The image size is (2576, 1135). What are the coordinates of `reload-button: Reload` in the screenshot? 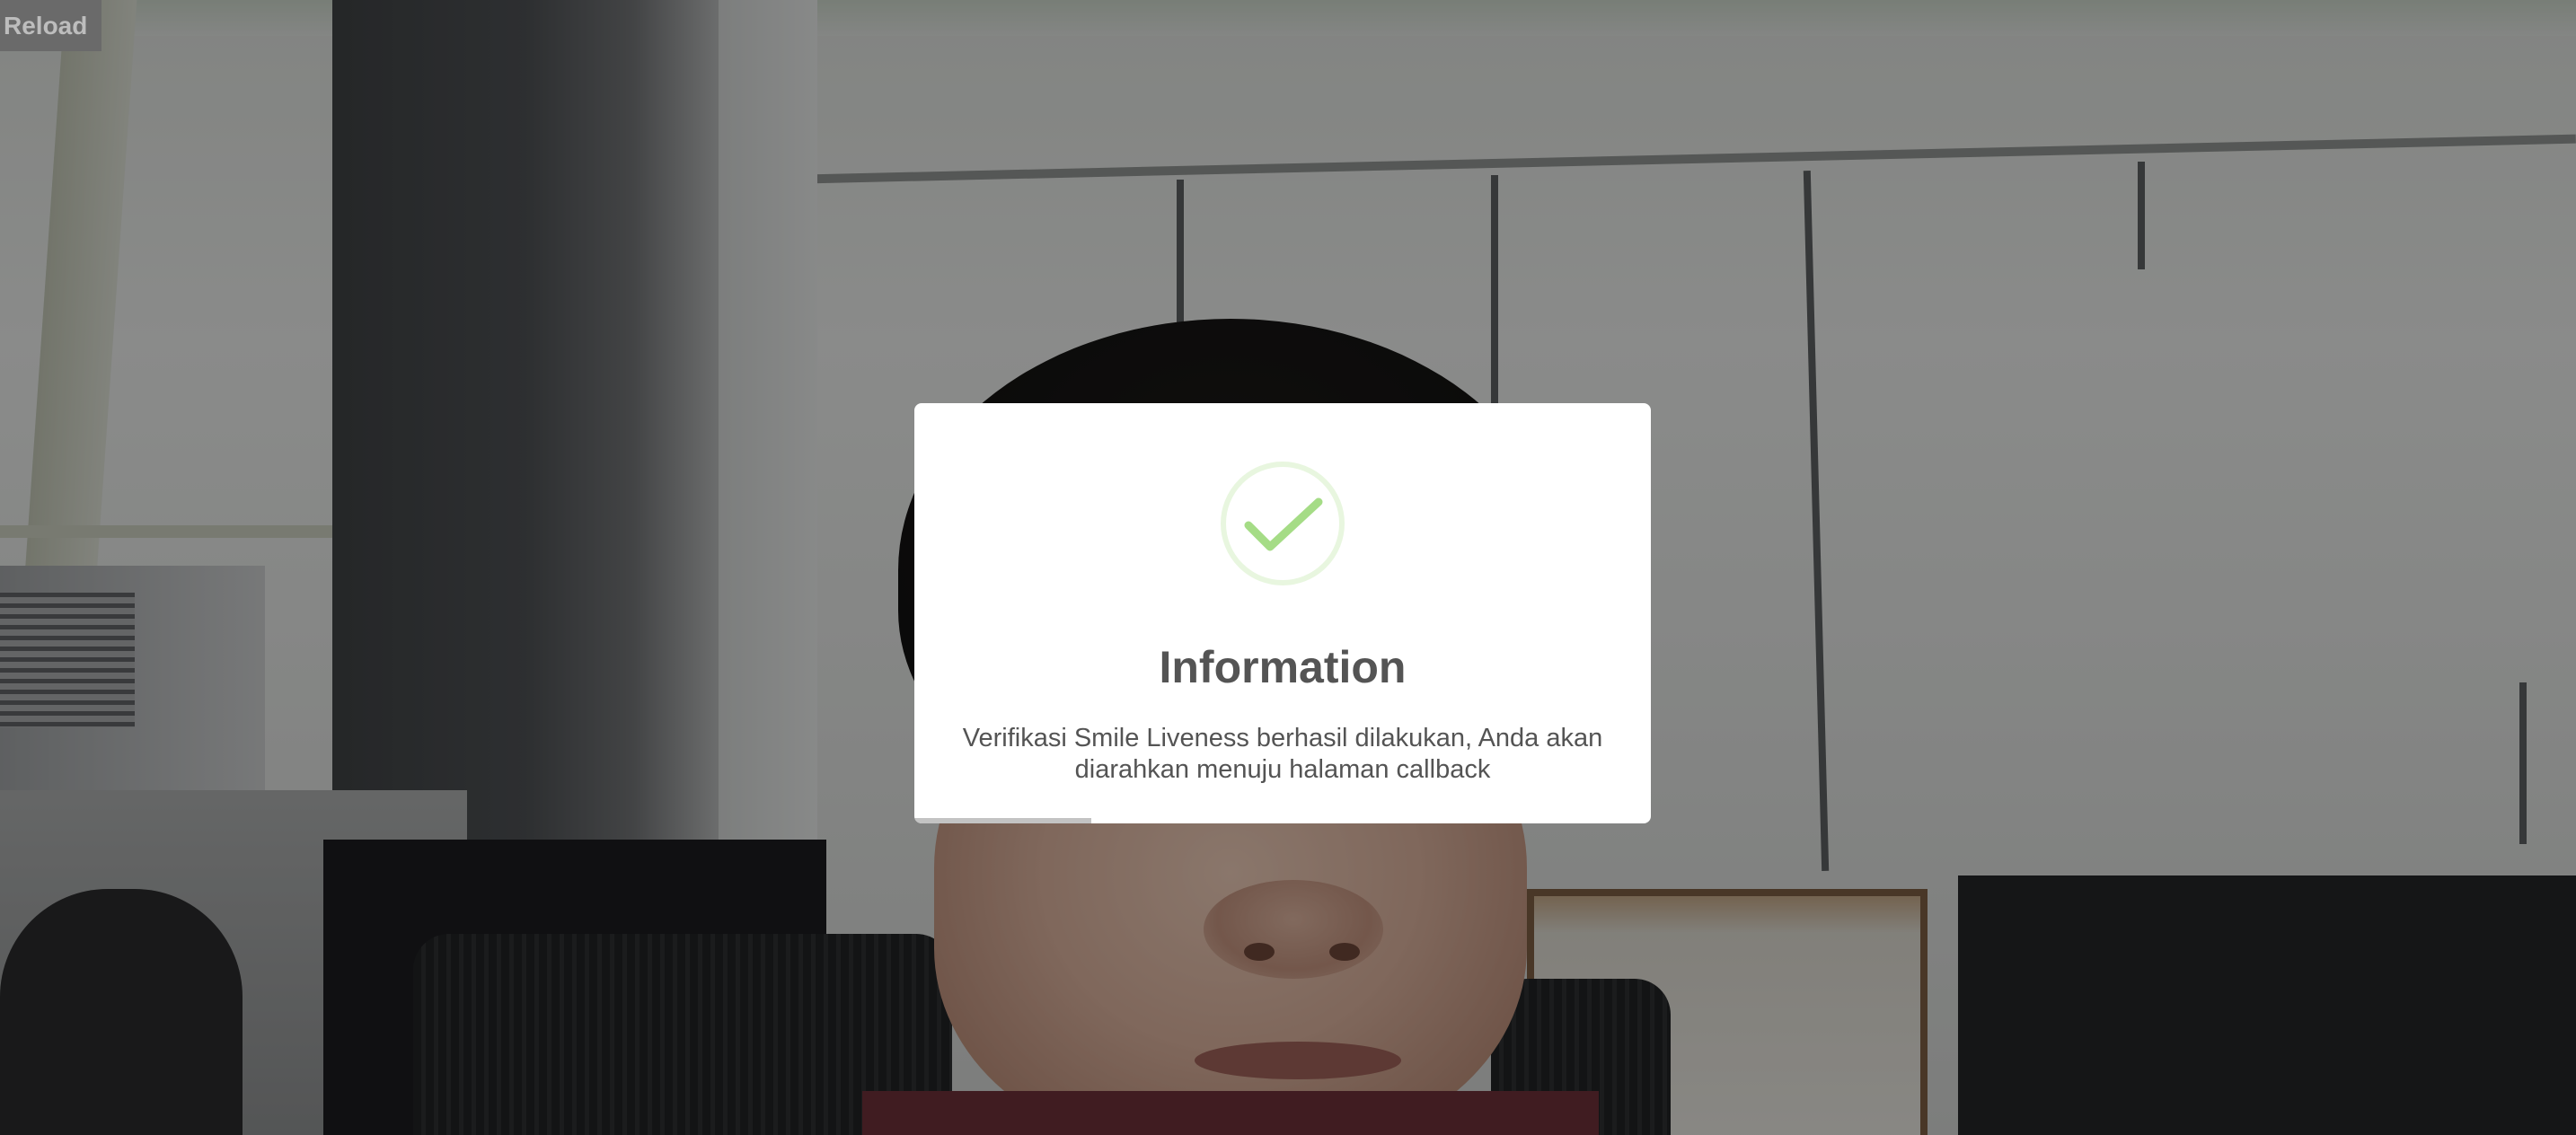 It's located at (51, 25).